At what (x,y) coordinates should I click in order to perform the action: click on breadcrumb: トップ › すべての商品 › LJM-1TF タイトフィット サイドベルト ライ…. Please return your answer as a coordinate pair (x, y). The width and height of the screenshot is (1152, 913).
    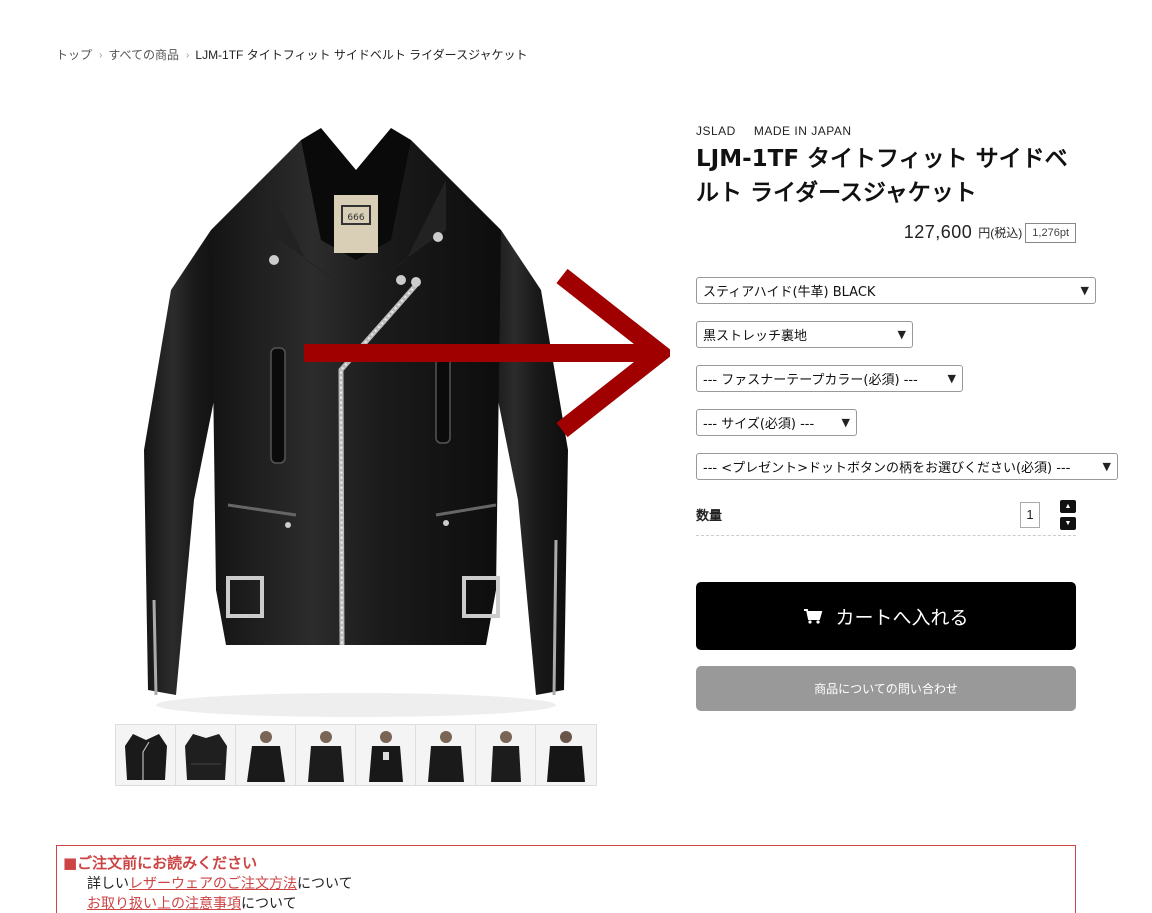
    Looking at the image, I should click on (291, 54).